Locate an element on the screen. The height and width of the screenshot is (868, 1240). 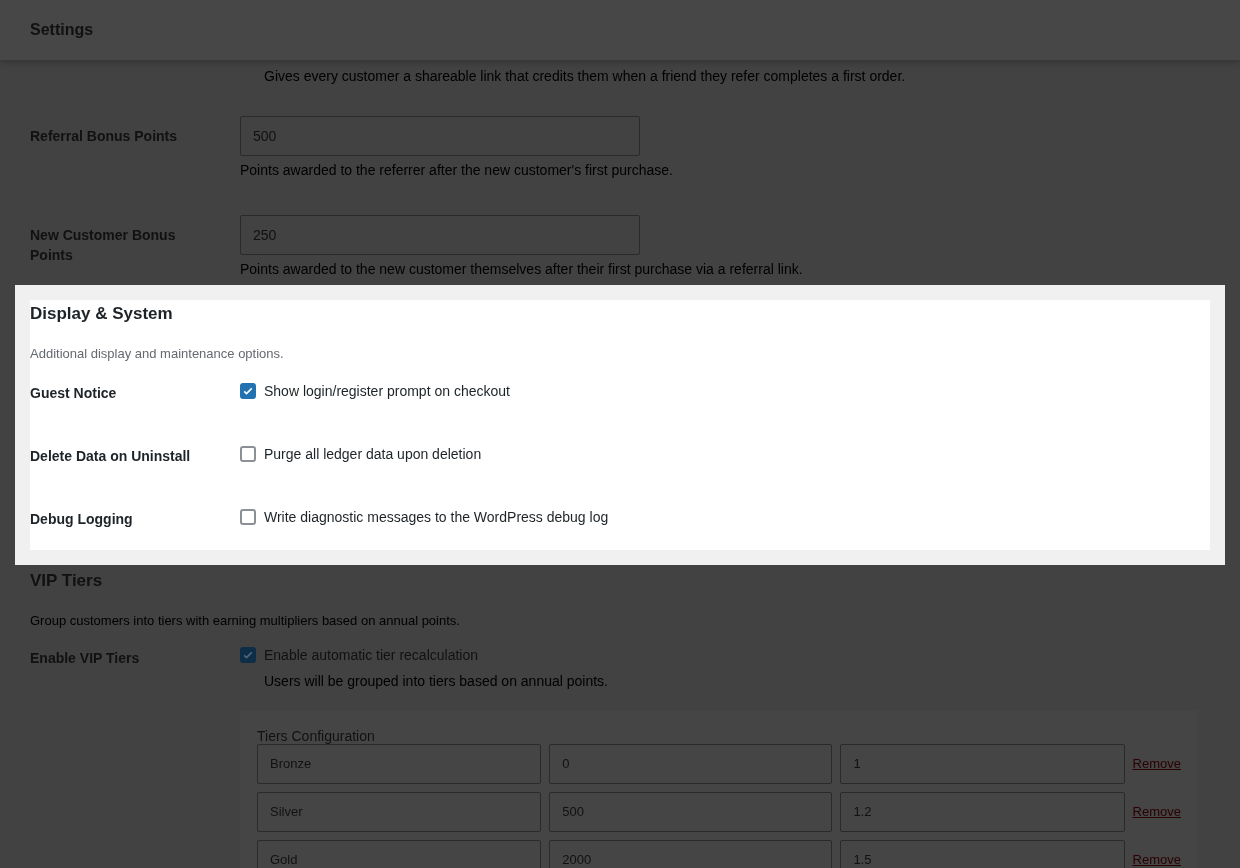
checkbox-label: Write diagnostic messages to the WordPress debug log is located at coordinates (436, 517).